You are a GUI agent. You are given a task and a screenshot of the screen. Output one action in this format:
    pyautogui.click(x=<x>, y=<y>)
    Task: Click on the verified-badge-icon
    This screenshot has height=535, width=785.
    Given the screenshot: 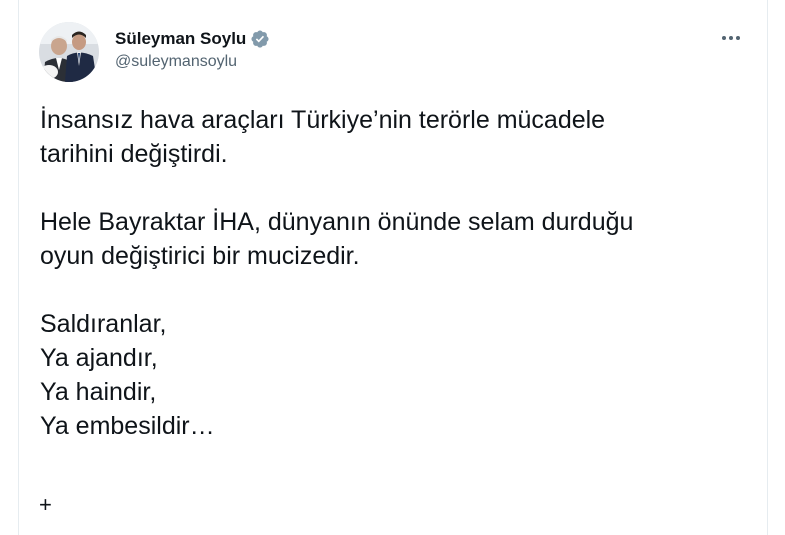 What is the action you would take?
    pyautogui.click(x=260, y=39)
    